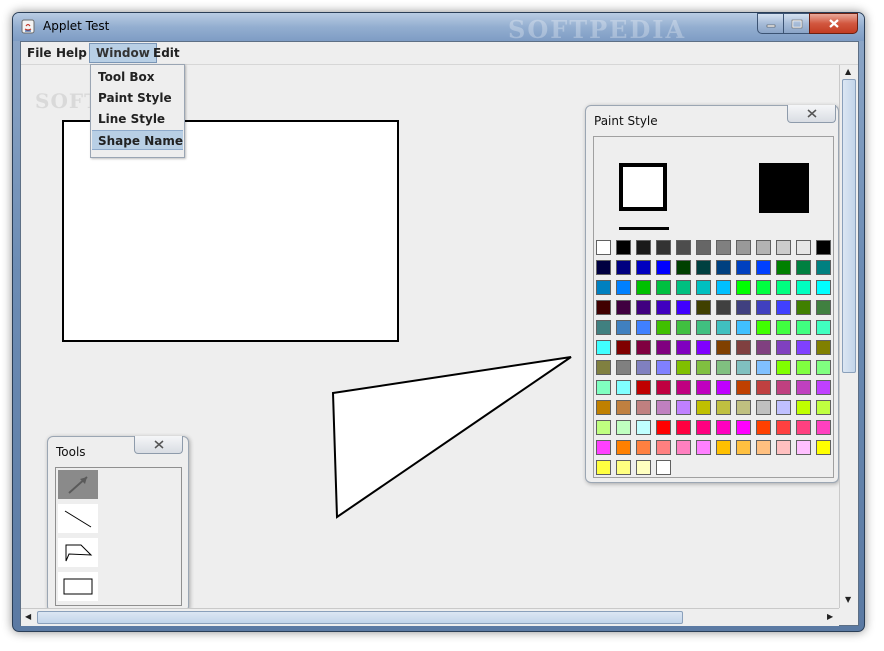 Image resolution: width=884 pixels, height=651 pixels. What do you see at coordinates (796, 23) in the screenshot?
I see `maximize-button` at bounding box center [796, 23].